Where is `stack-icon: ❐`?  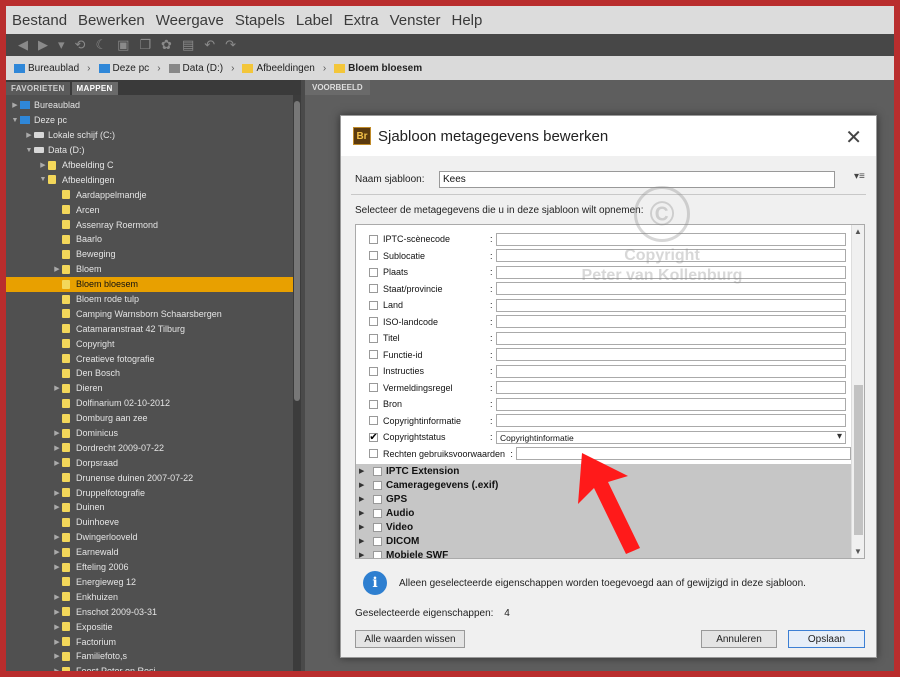 stack-icon: ❐ is located at coordinates (145, 45).